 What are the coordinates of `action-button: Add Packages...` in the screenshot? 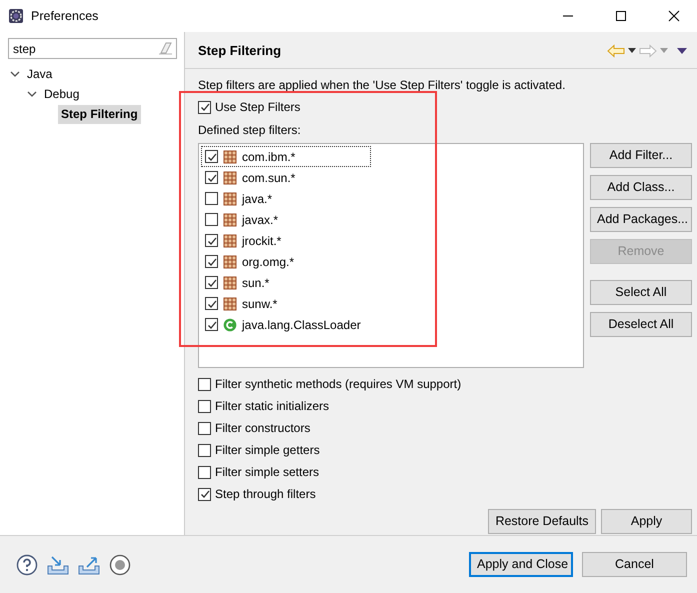 It's located at (641, 219).